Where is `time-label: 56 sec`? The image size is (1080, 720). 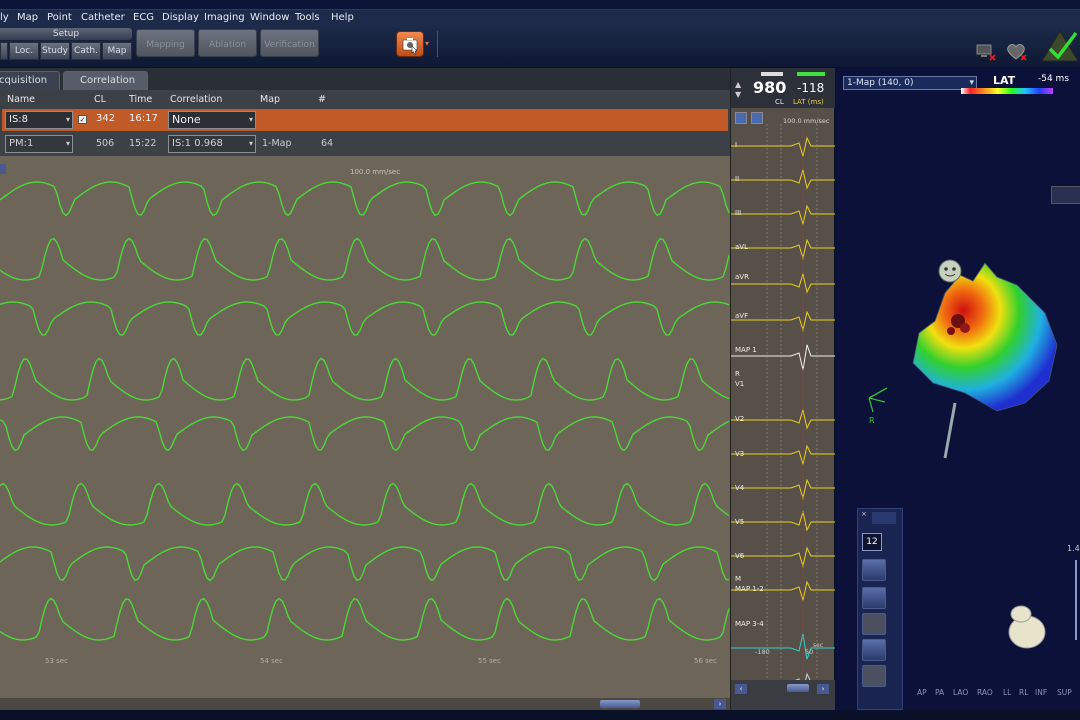 time-label: 56 sec is located at coordinates (705, 661).